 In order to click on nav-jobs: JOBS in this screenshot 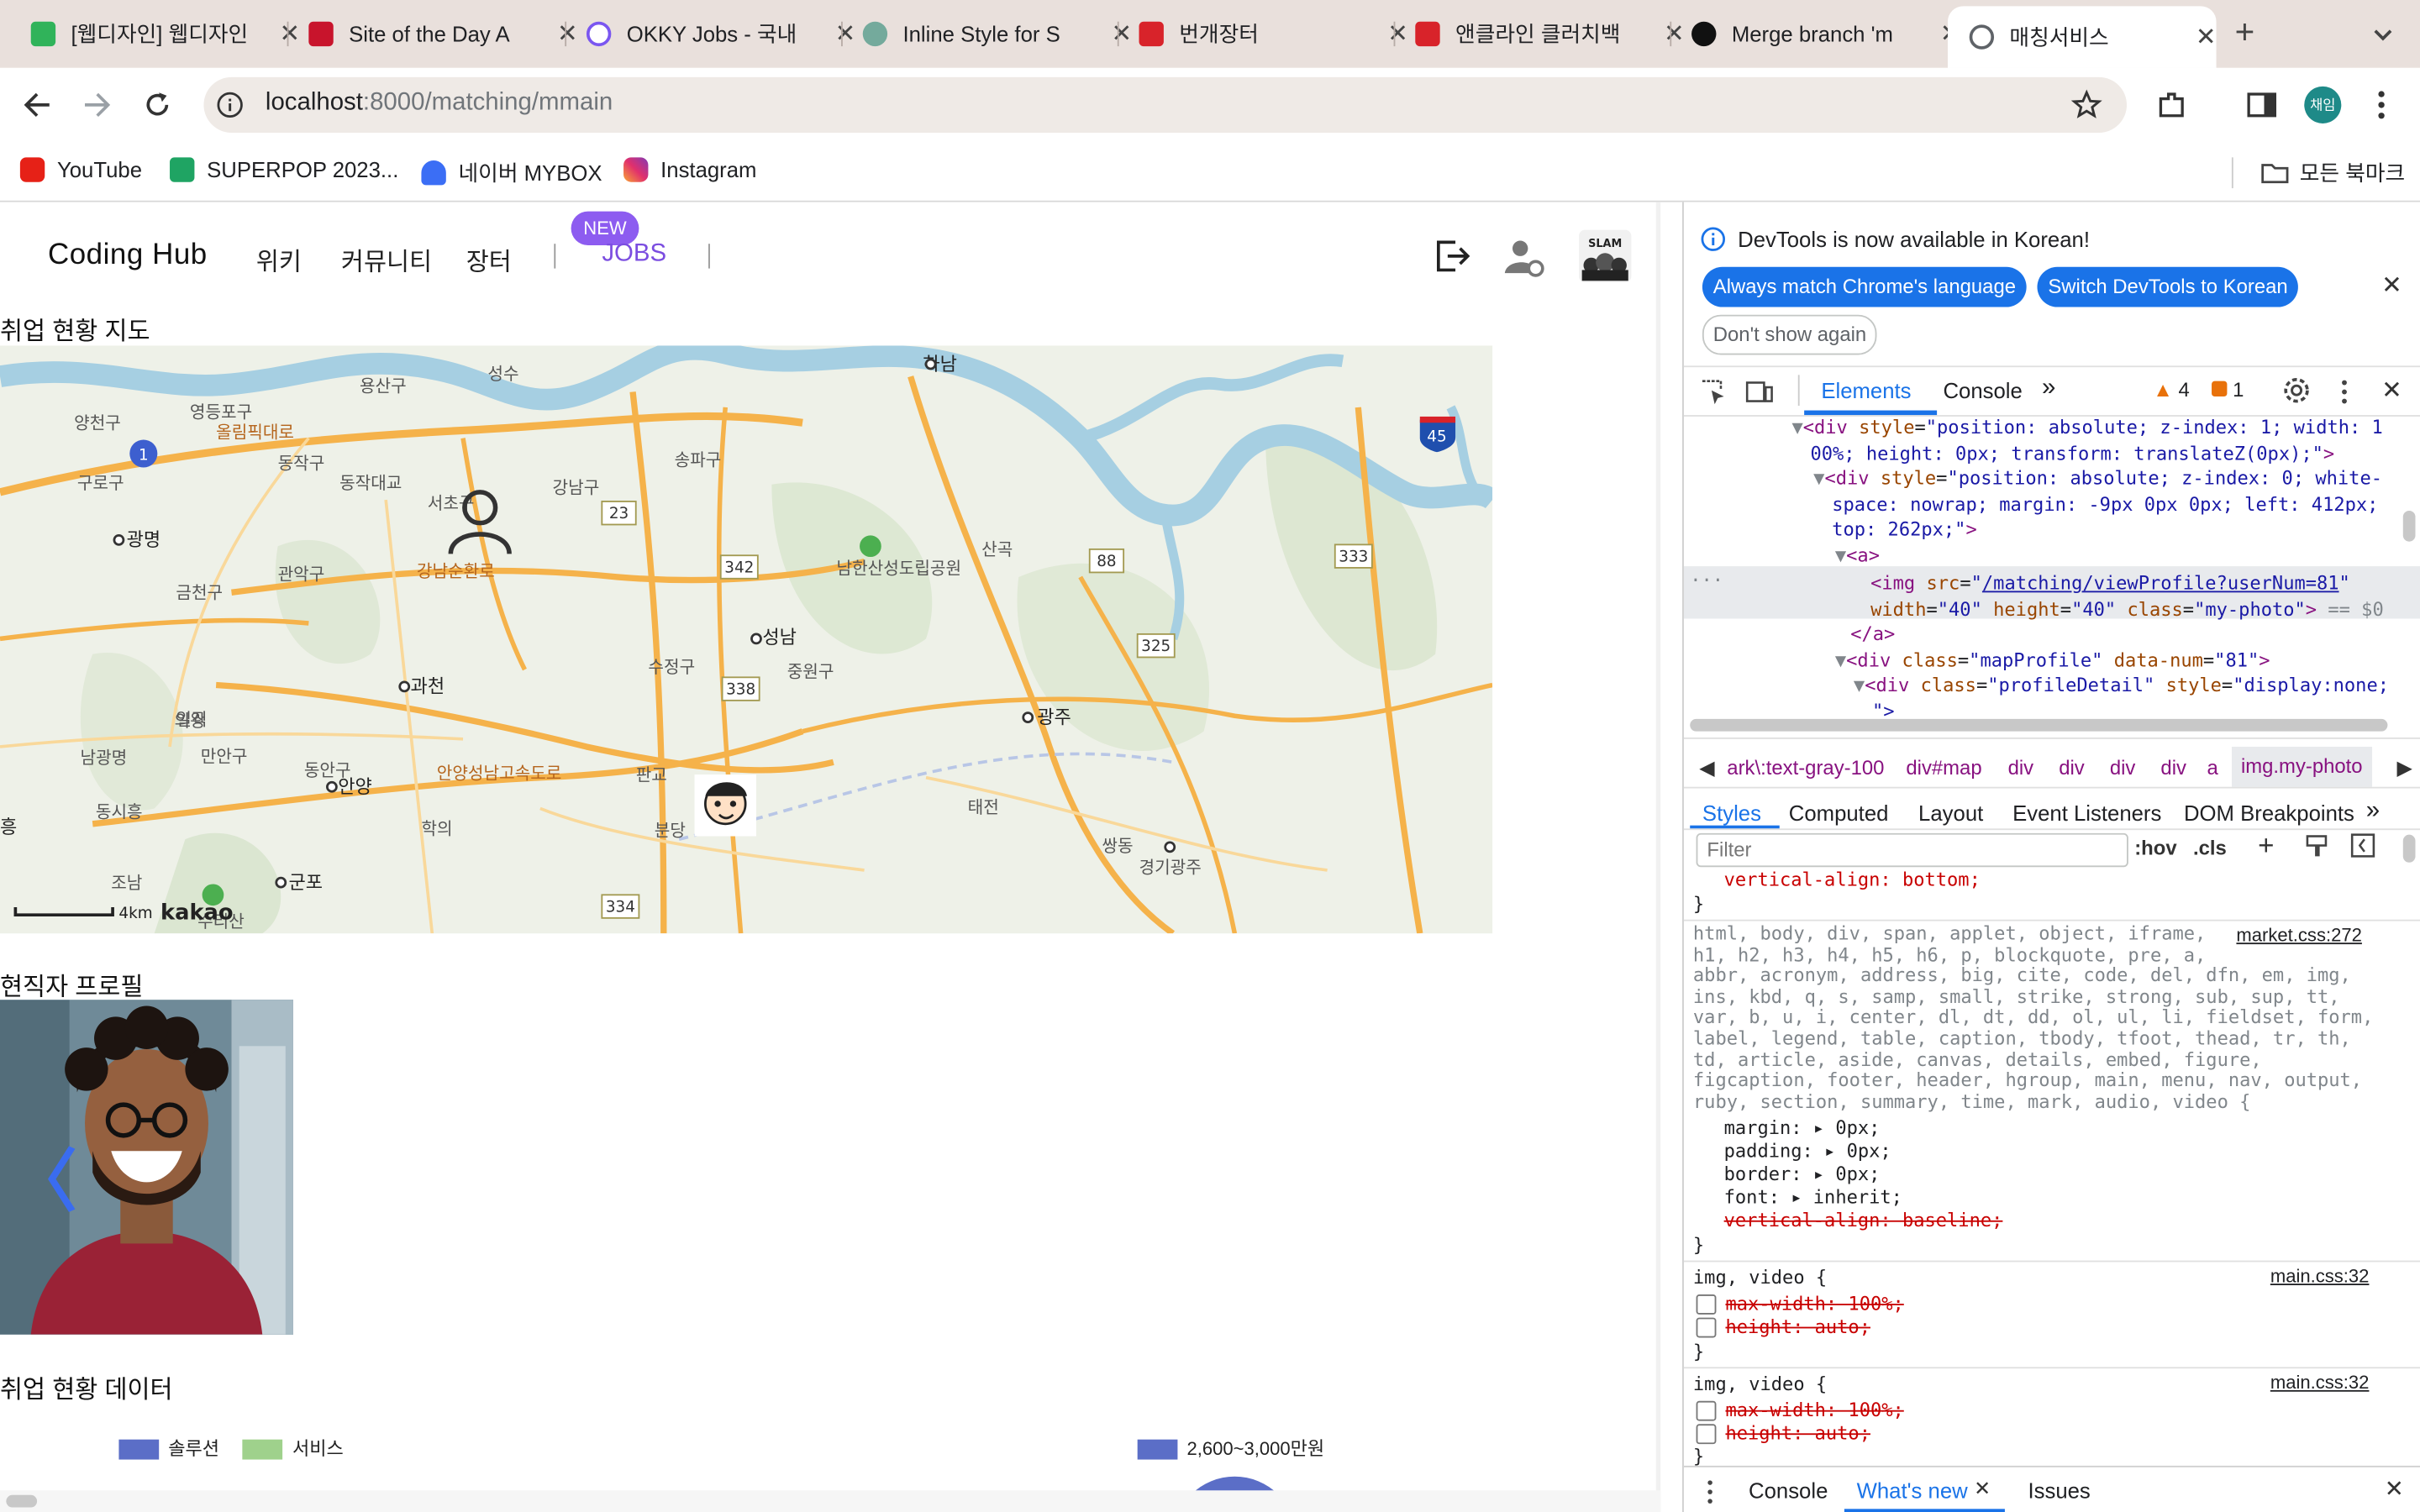, I will do `click(634, 255)`.